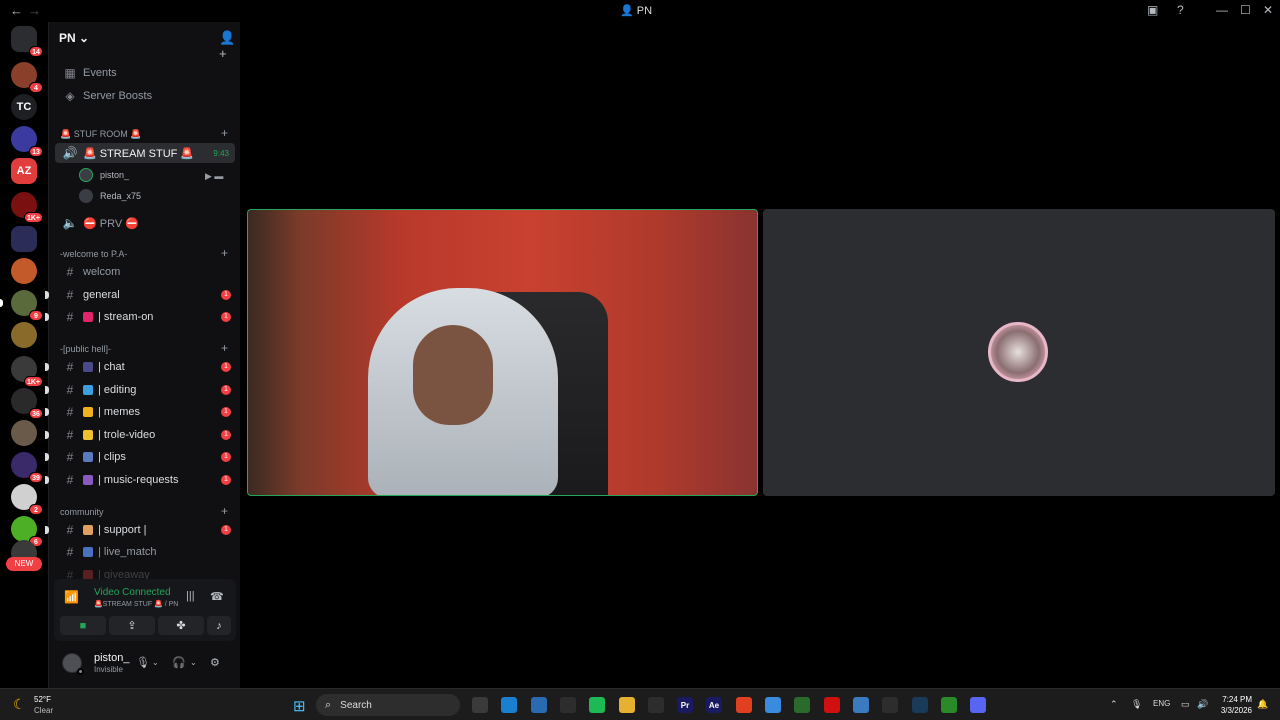 The height and width of the screenshot is (720, 1280). I want to click on server-name-header: PN ⌄, so click(74, 38).